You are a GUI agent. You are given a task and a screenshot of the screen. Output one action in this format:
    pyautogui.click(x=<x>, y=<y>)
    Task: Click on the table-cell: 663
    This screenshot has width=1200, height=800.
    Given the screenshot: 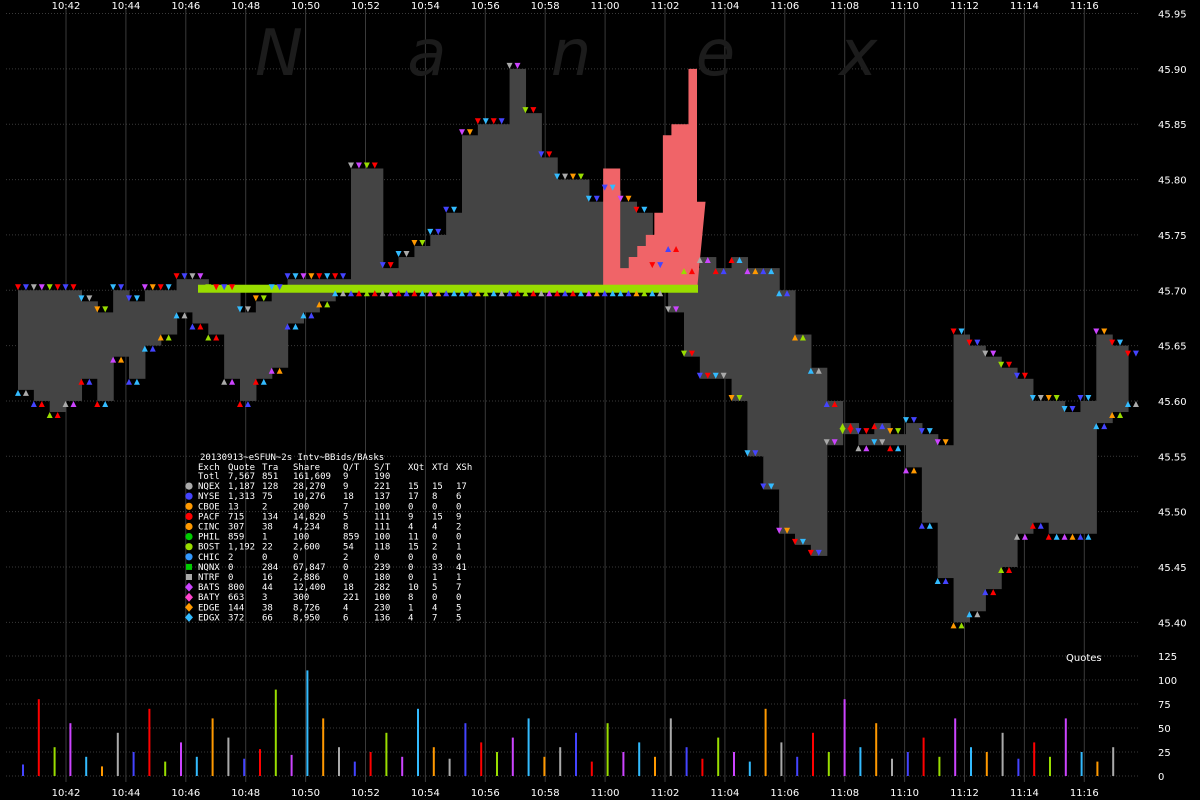 What is the action you would take?
    pyautogui.click(x=236, y=598)
    